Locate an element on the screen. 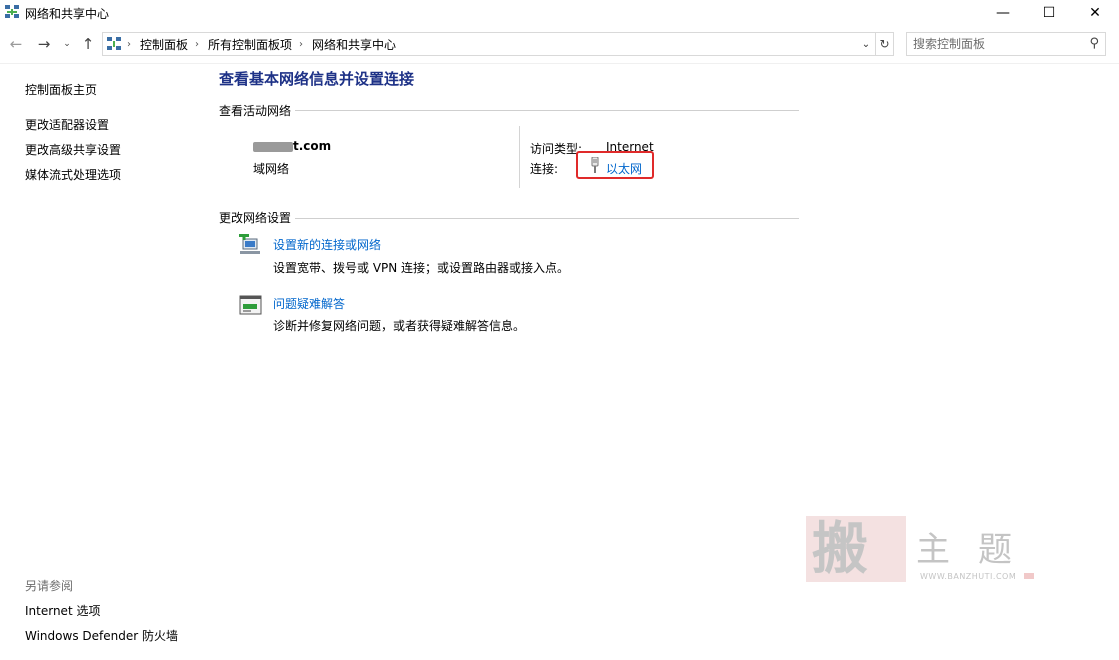 The width and height of the screenshot is (1119, 660). search-input is located at coordinates (993, 44).